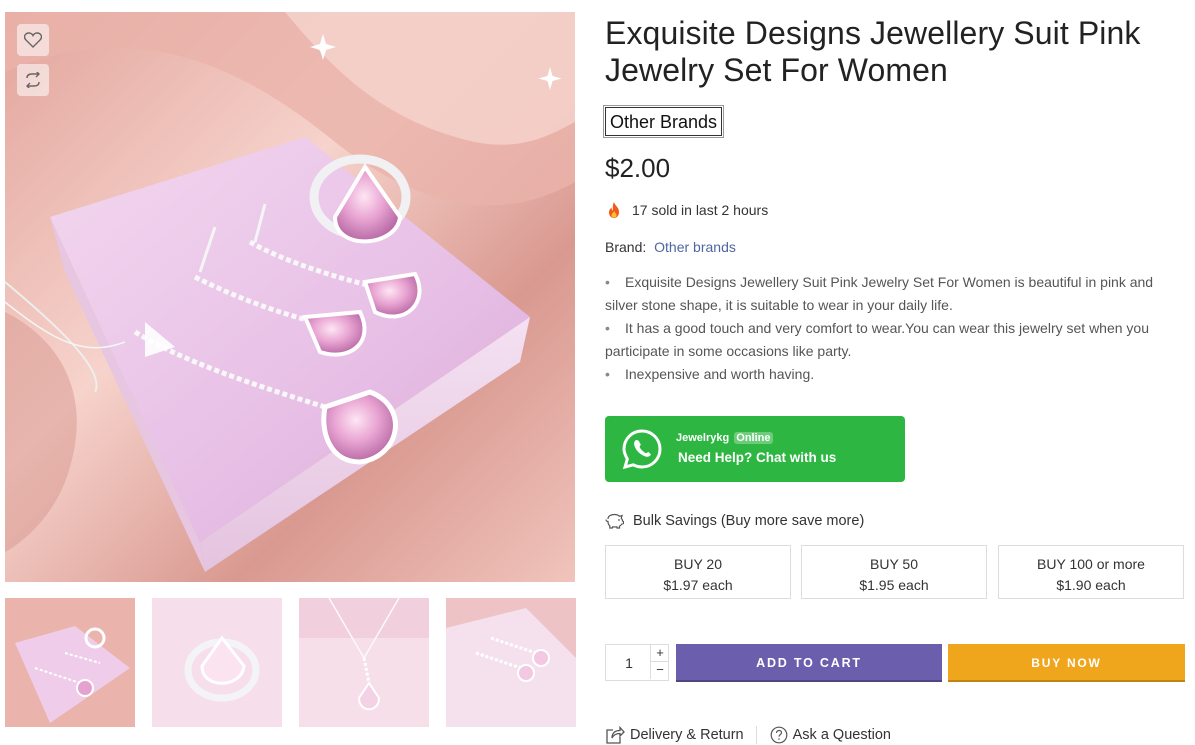 The width and height of the screenshot is (1195, 745). What do you see at coordinates (1091, 572) in the screenshot?
I see `bulk-tier-100: BUY 100 or more $1.90 each` at bounding box center [1091, 572].